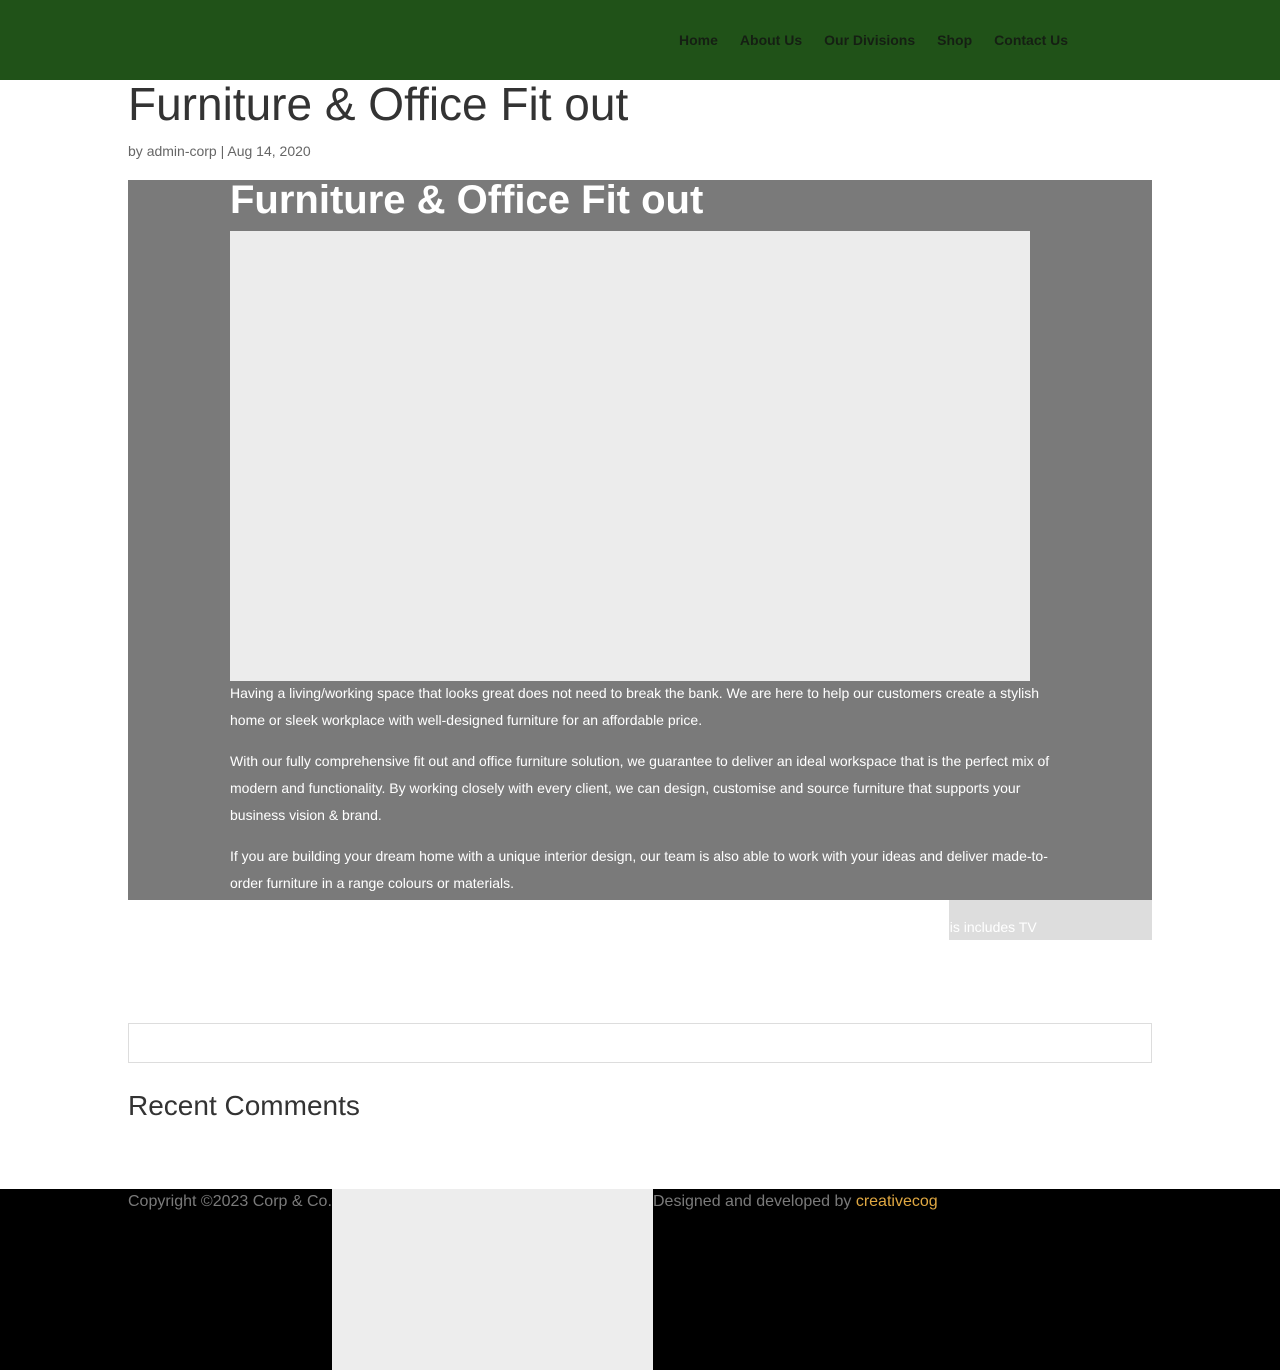 The height and width of the screenshot is (1370, 1280). I want to click on page-title: Furniture & Office Fit out, so click(378, 104).